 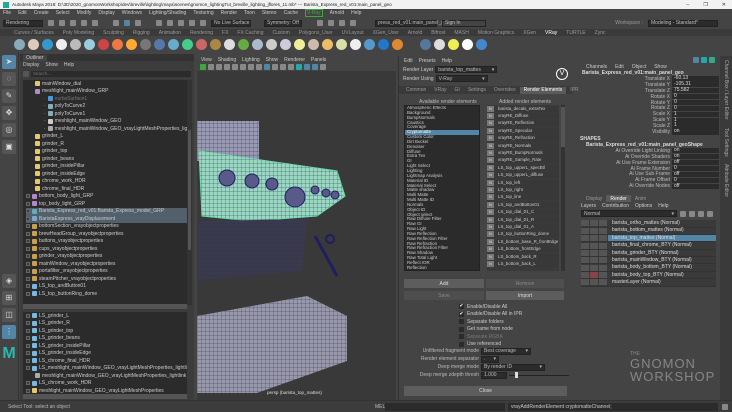 I want to click on move-layer-down-icon, so click(x=710, y=213).